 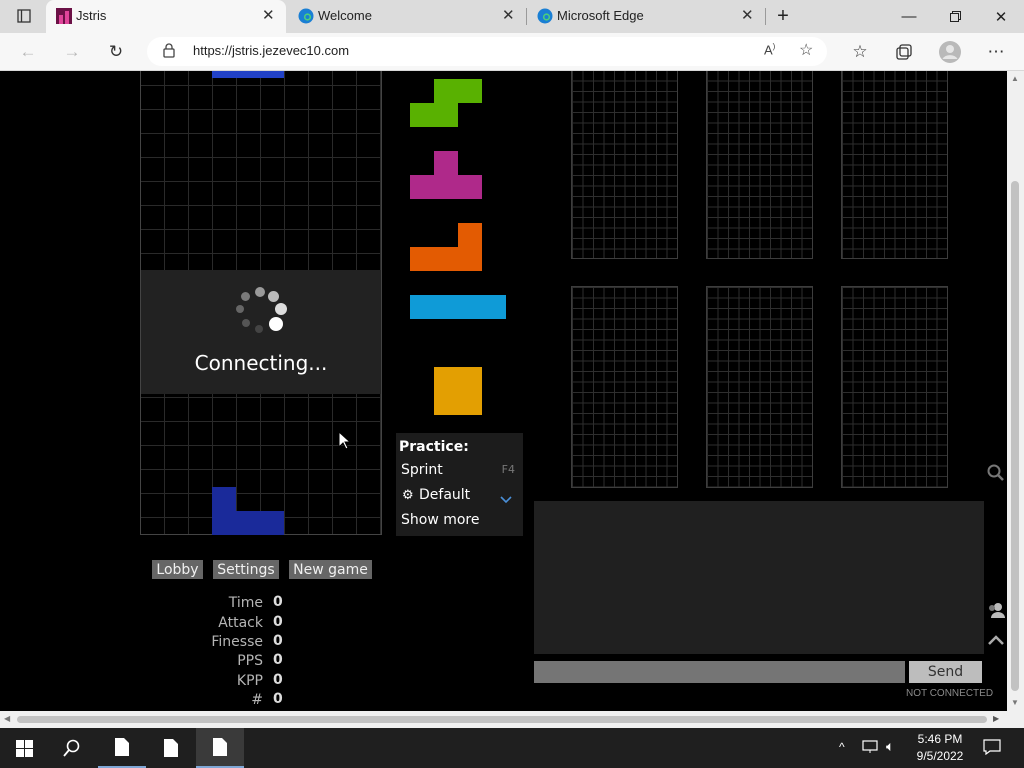 I want to click on lock-icon, so click(x=169, y=53).